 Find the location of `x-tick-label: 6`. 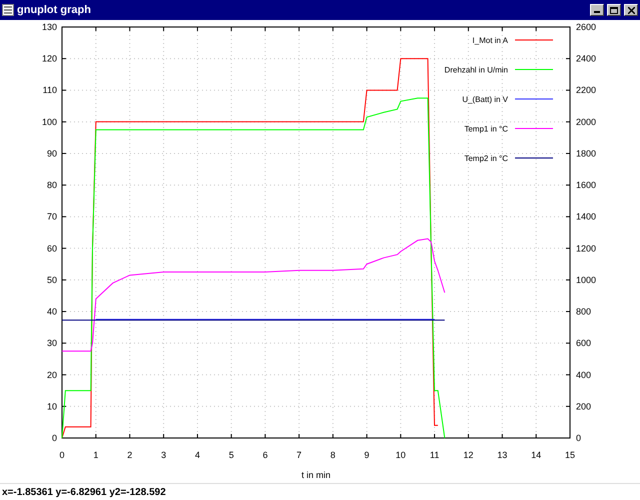

x-tick-label: 6 is located at coordinates (265, 455).